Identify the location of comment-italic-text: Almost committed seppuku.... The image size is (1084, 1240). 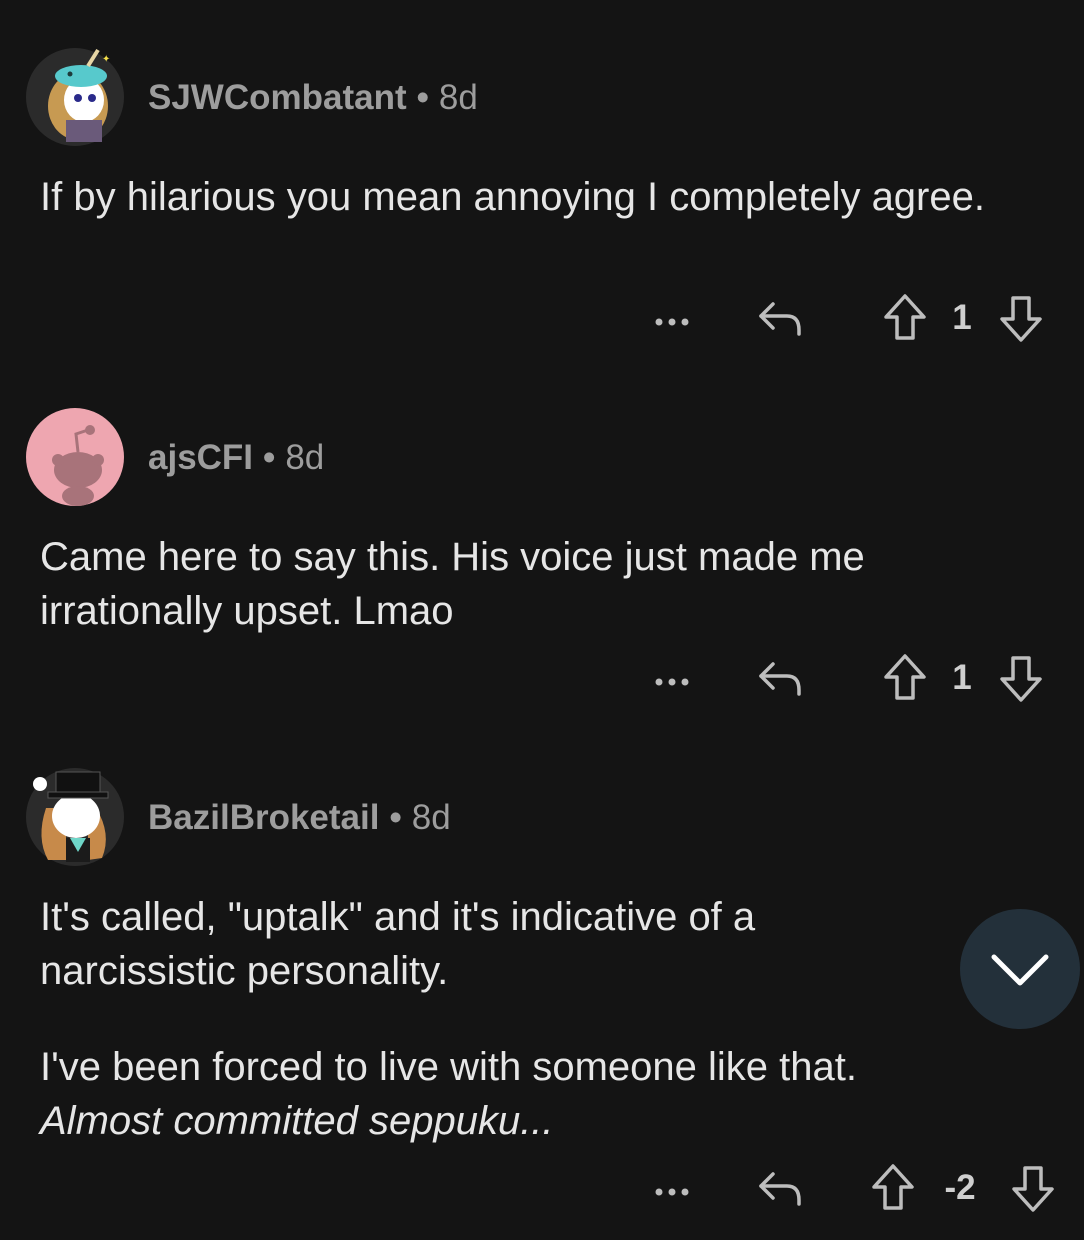
(297, 1121).